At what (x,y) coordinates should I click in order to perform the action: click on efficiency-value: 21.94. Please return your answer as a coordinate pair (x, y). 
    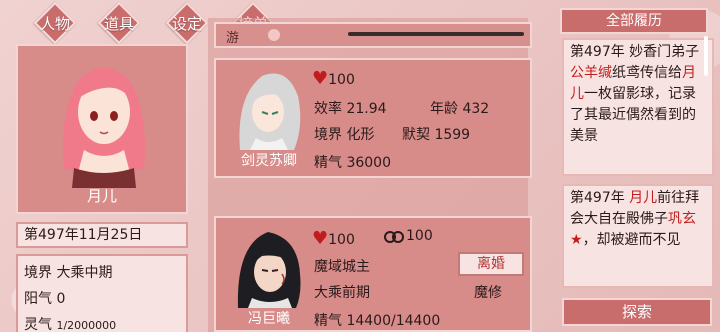
    Looking at the image, I should click on (366, 109).